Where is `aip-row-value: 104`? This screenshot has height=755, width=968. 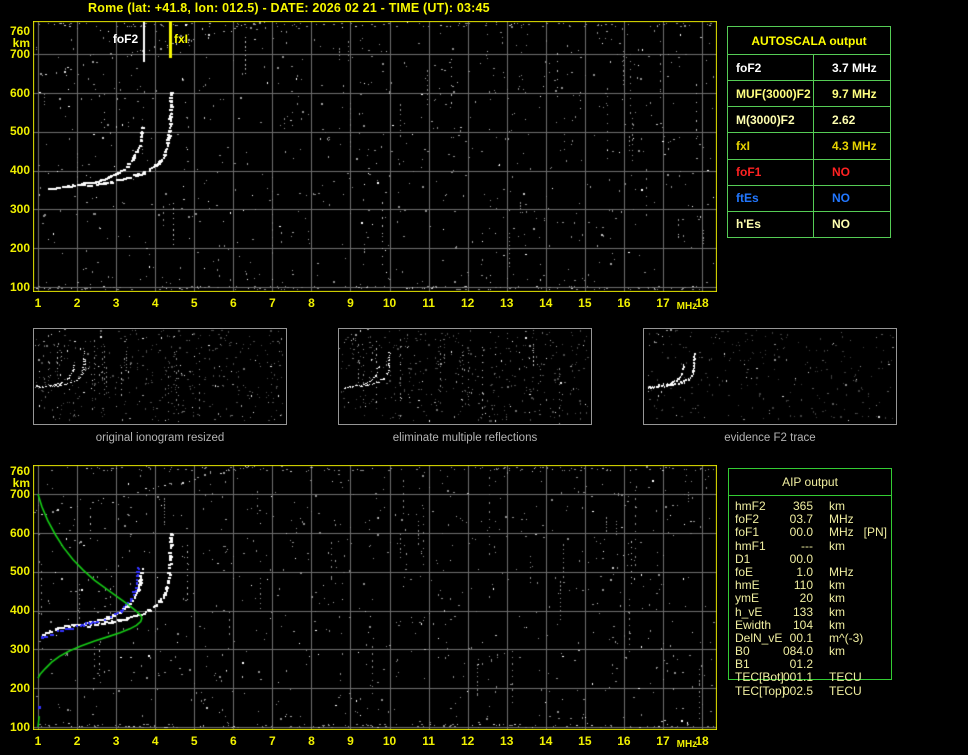 aip-row-value: 104 is located at coordinates (802, 624).